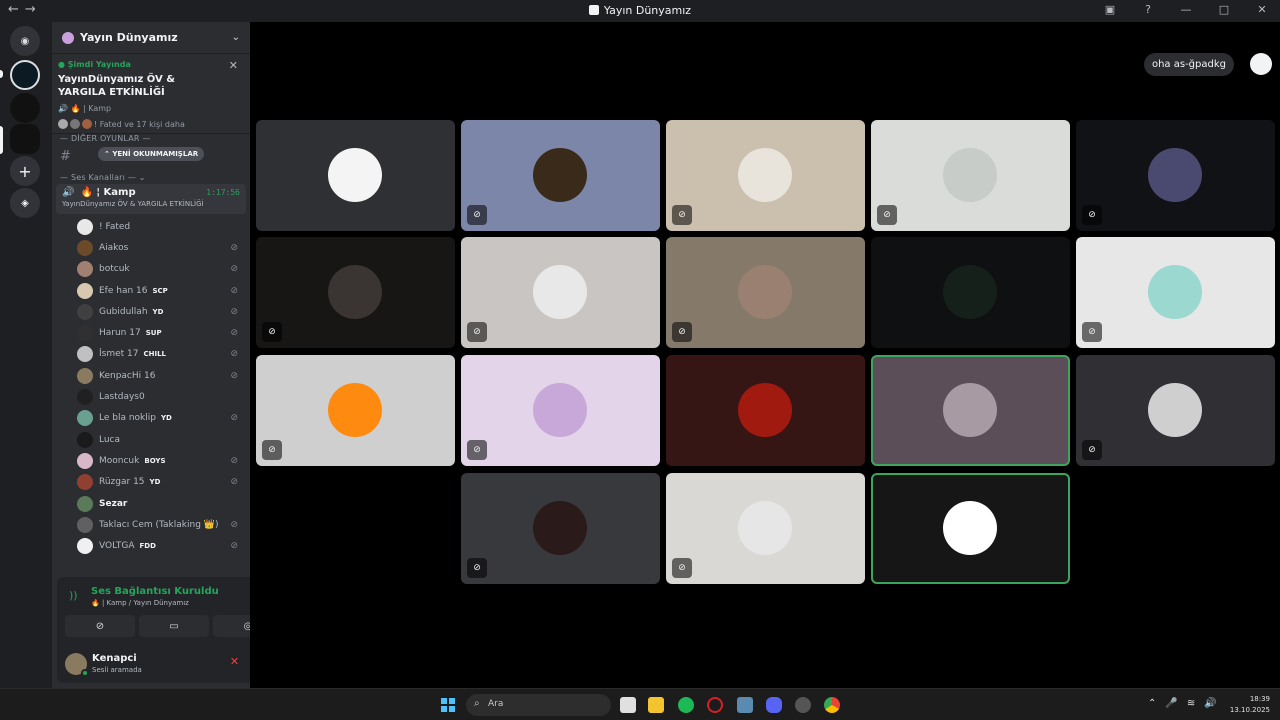 This screenshot has height=720, width=1280. What do you see at coordinates (1187, 703) in the screenshot?
I see `system-tray: ⌃🎤≋🔊` at bounding box center [1187, 703].